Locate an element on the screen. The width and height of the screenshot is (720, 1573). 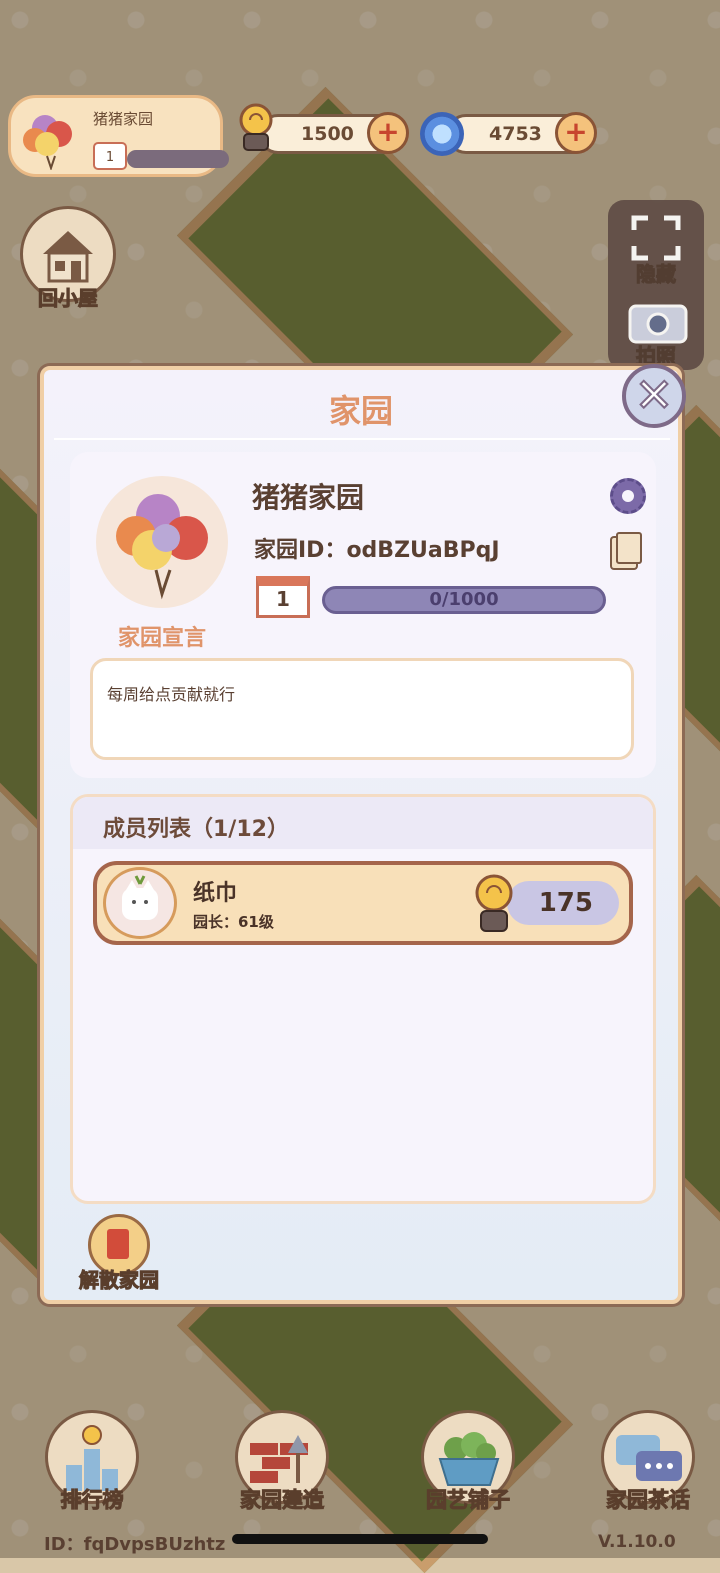
dialog-title: 家园 is located at coordinates (360, 411).